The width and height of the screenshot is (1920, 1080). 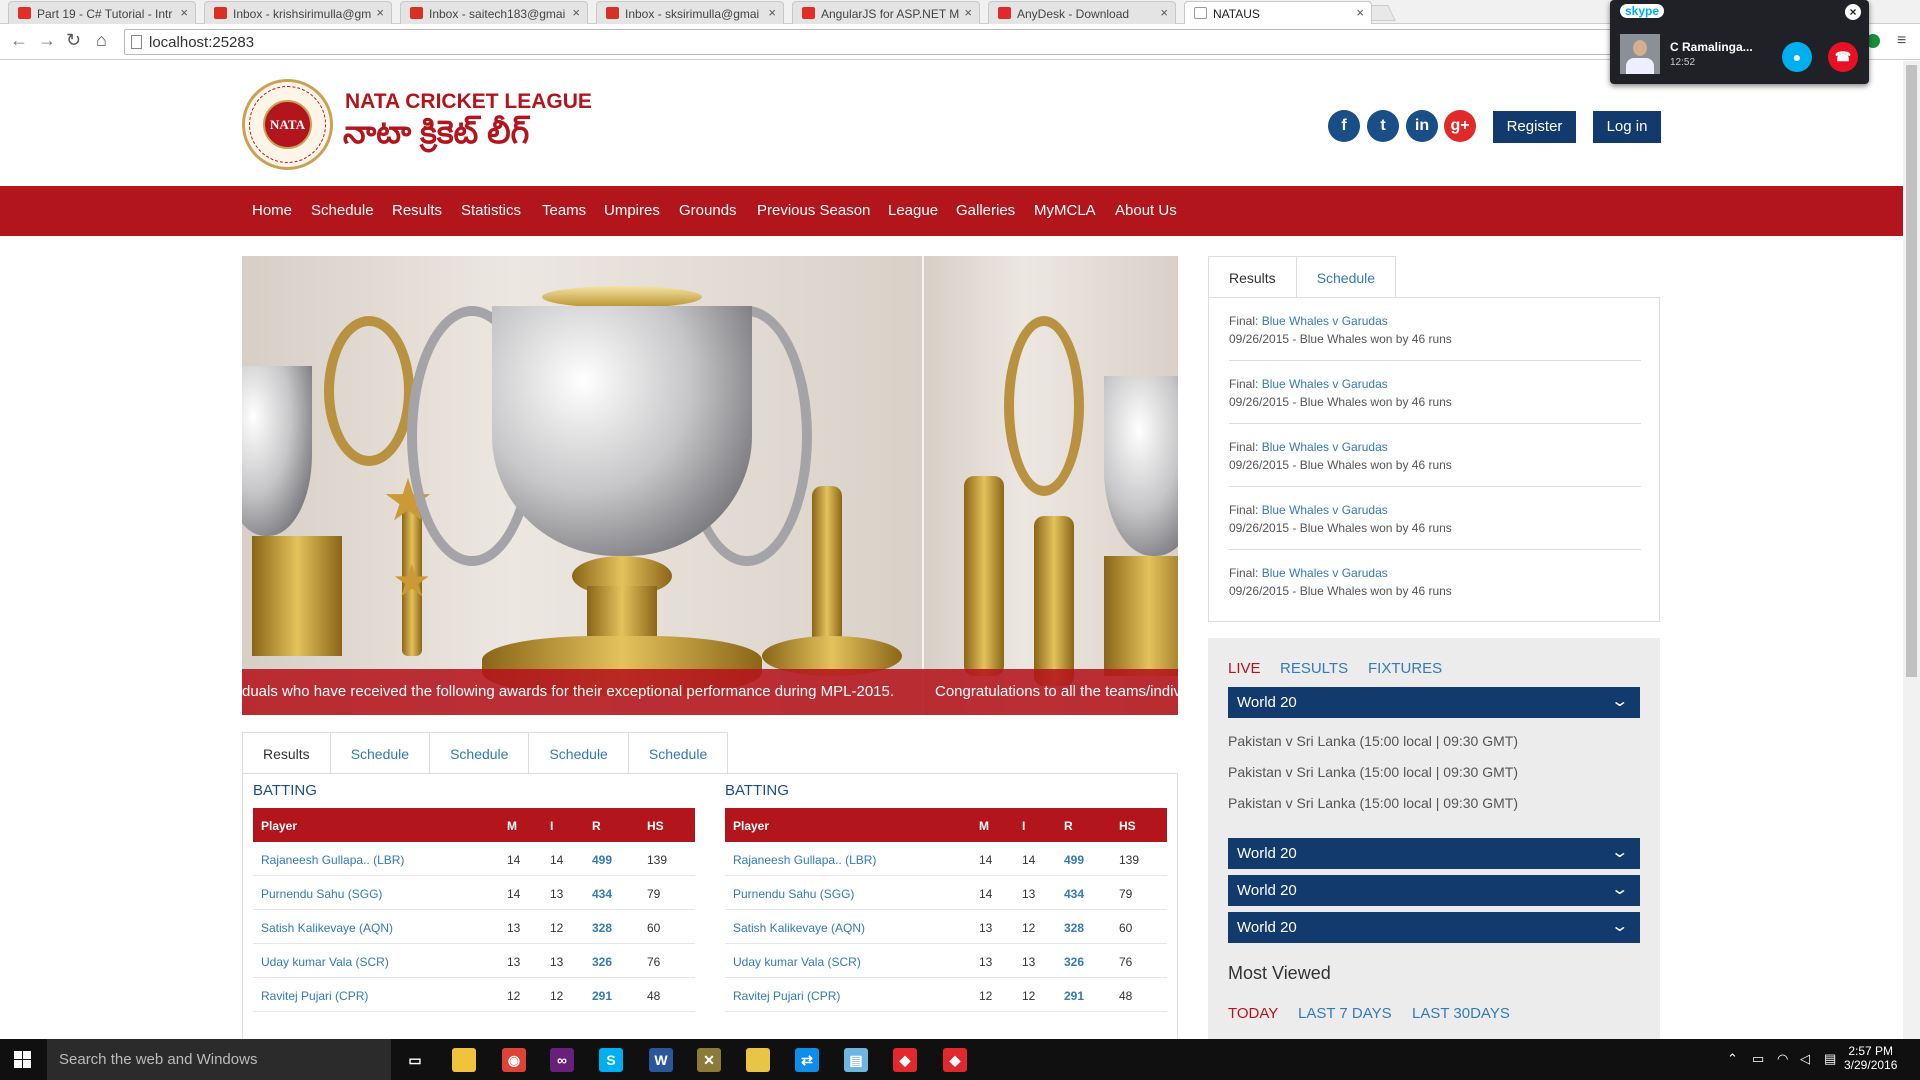 I want to click on login-button: Log in, so click(x=1627, y=127).